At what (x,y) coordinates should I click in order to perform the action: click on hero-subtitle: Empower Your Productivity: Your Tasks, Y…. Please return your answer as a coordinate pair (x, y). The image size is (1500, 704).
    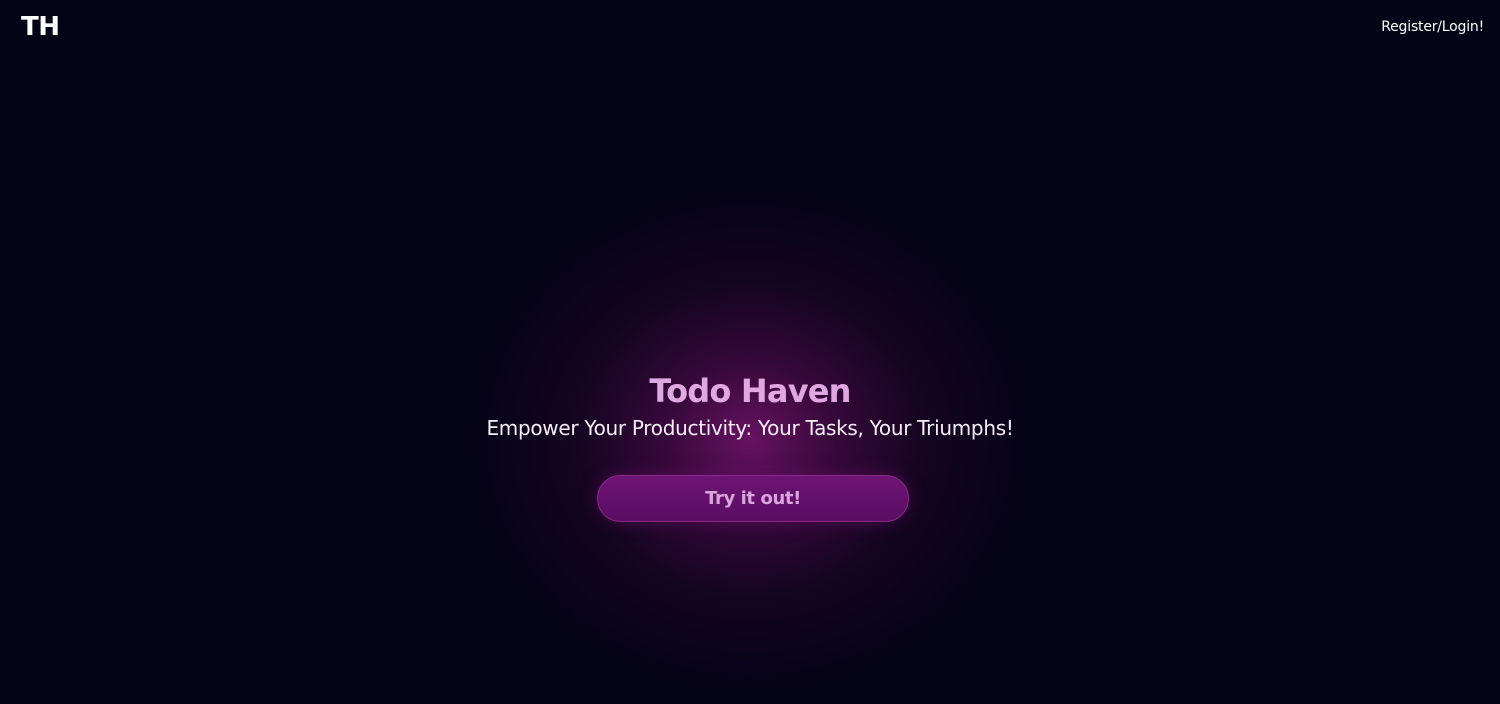
    Looking at the image, I should click on (750, 428).